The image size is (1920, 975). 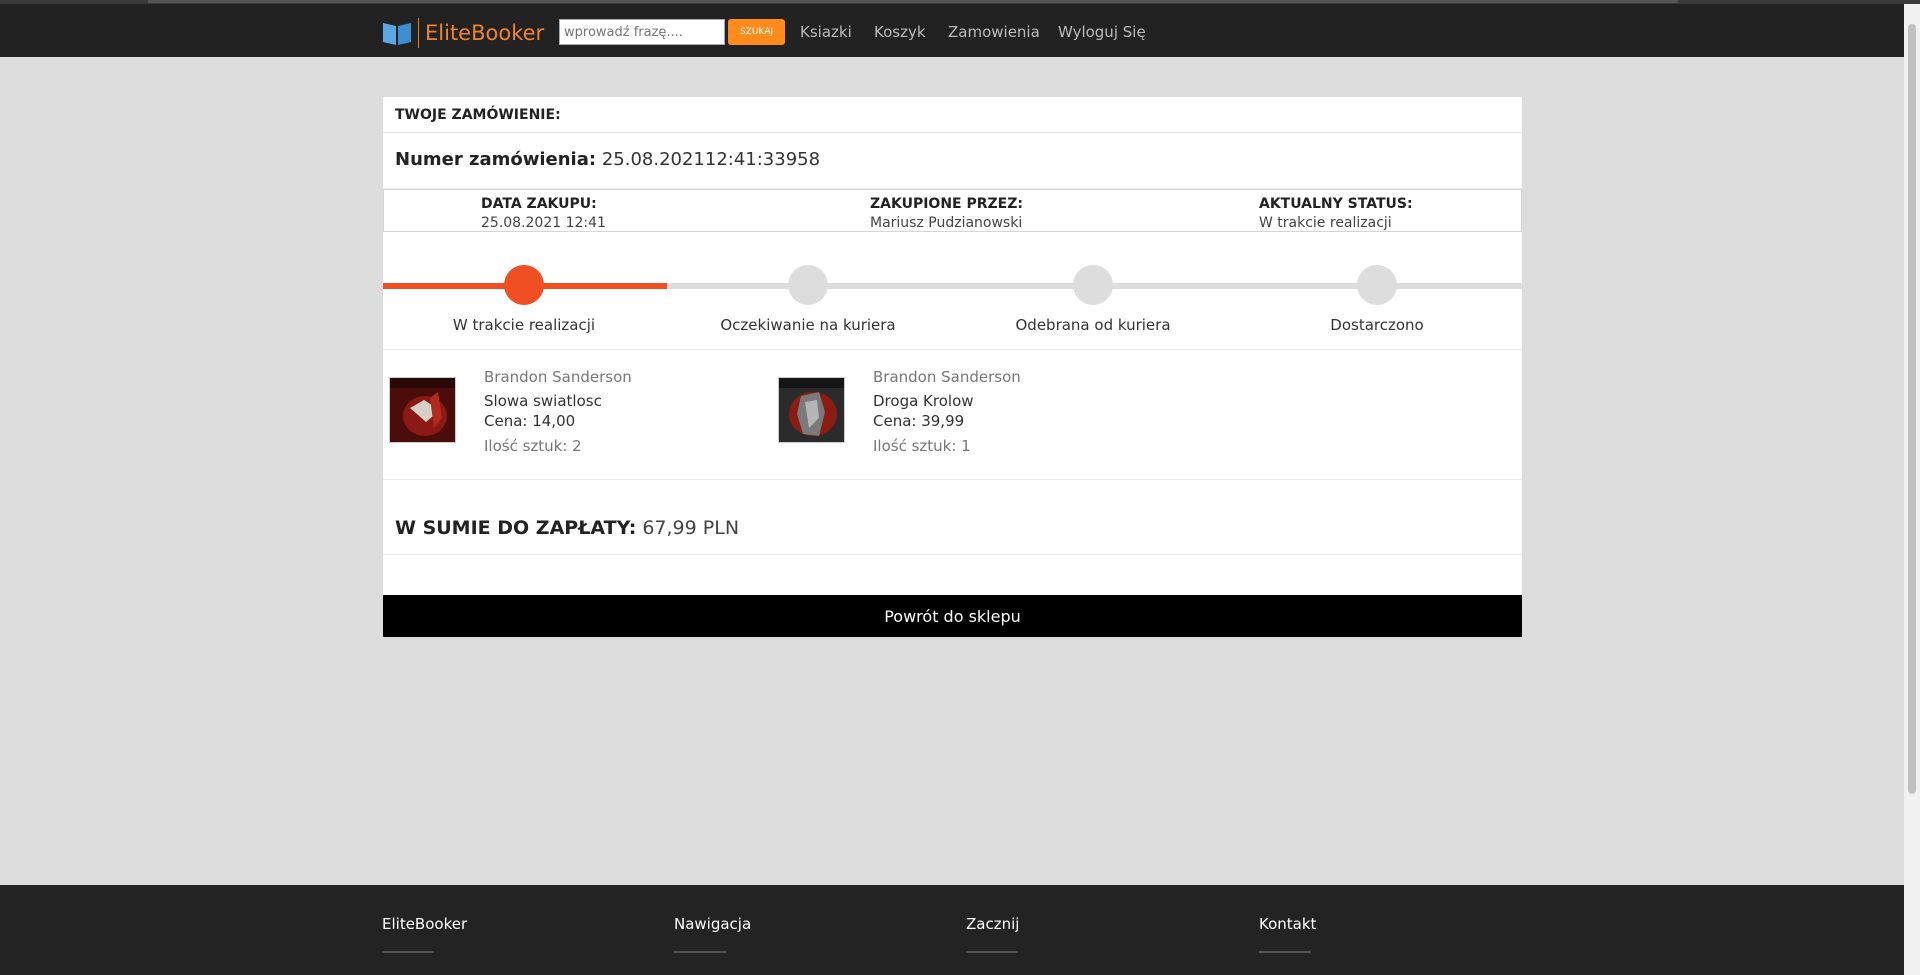 I want to click on page-scrollbar, so click(x=1912, y=489).